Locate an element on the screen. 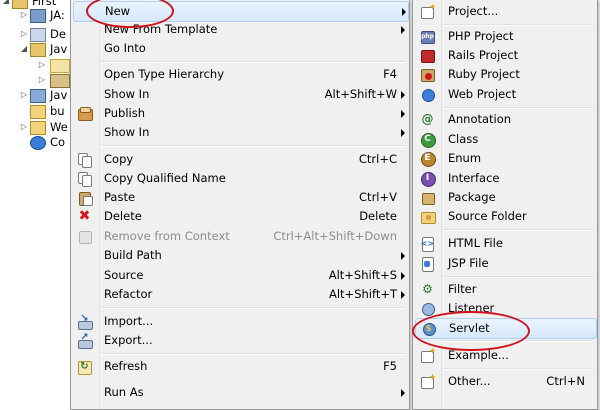 This screenshot has height=410, width=600. menu-item-open-type-hierarchy: Open Type Hierarchy F4 is located at coordinates (240, 74).